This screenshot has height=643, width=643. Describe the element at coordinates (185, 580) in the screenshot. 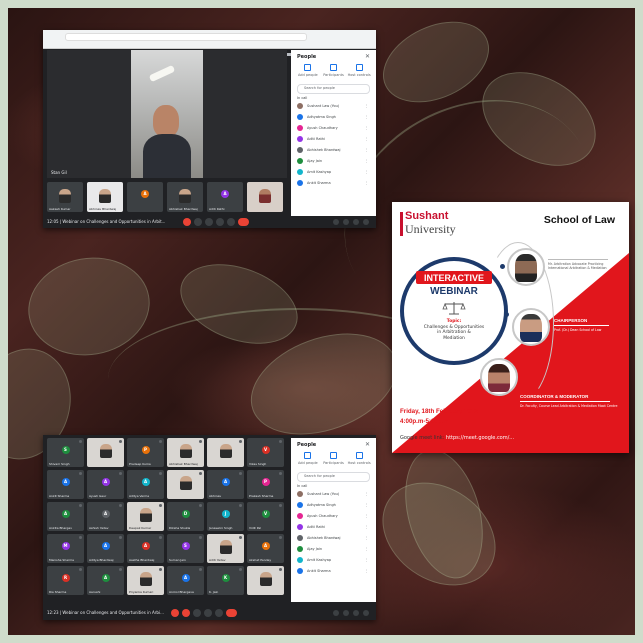

I see `participant-tile: A Anmol Bhargava` at that location.